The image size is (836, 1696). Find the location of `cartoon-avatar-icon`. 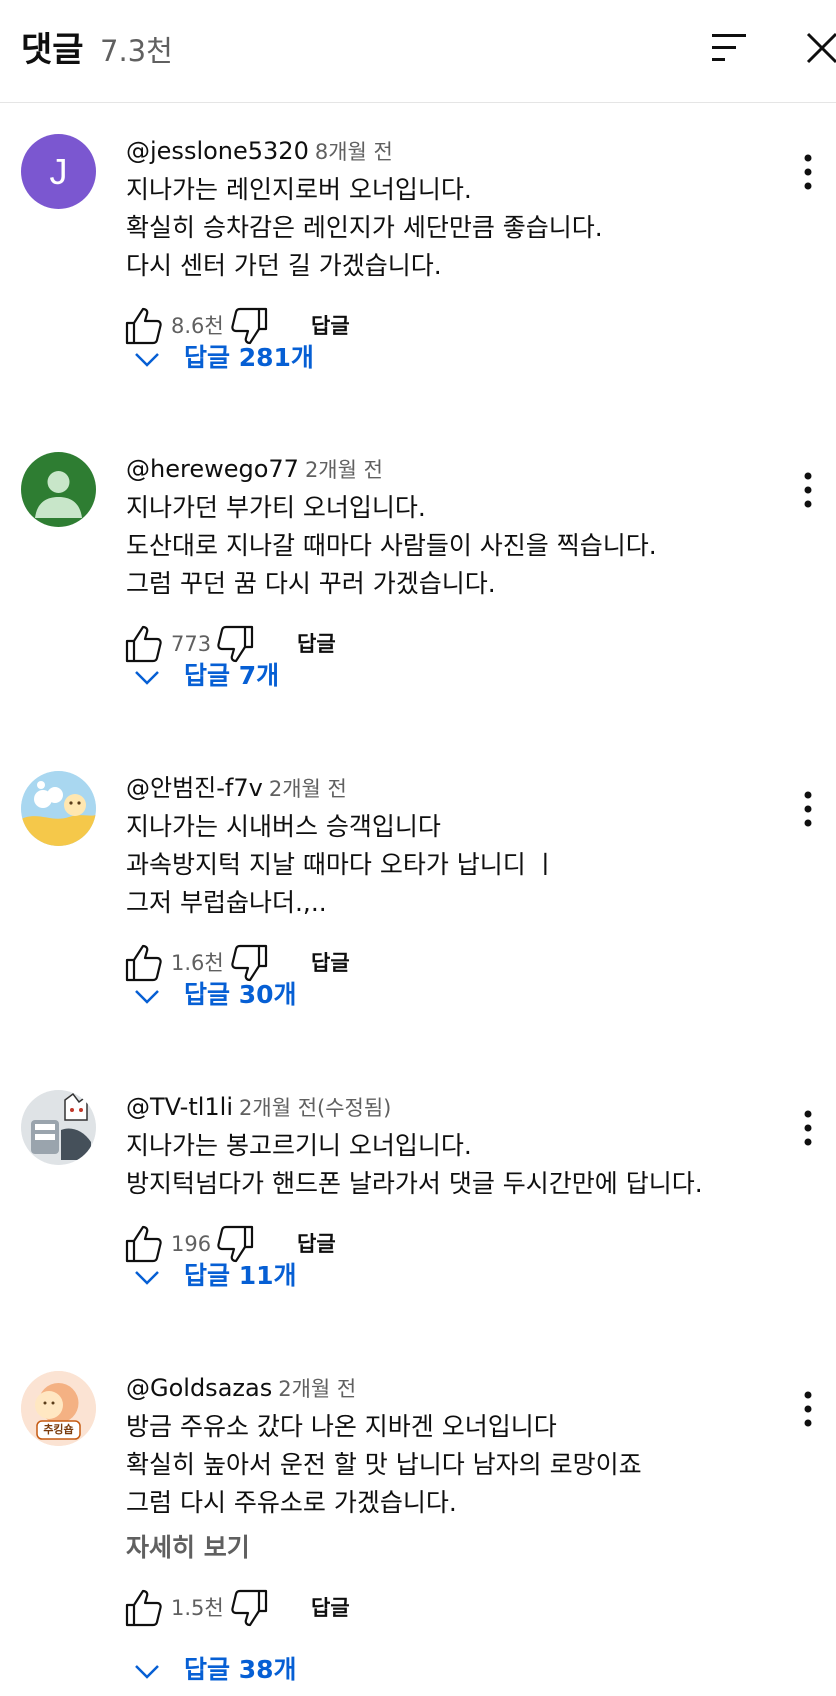

cartoon-avatar-icon is located at coordinates (58, 808).